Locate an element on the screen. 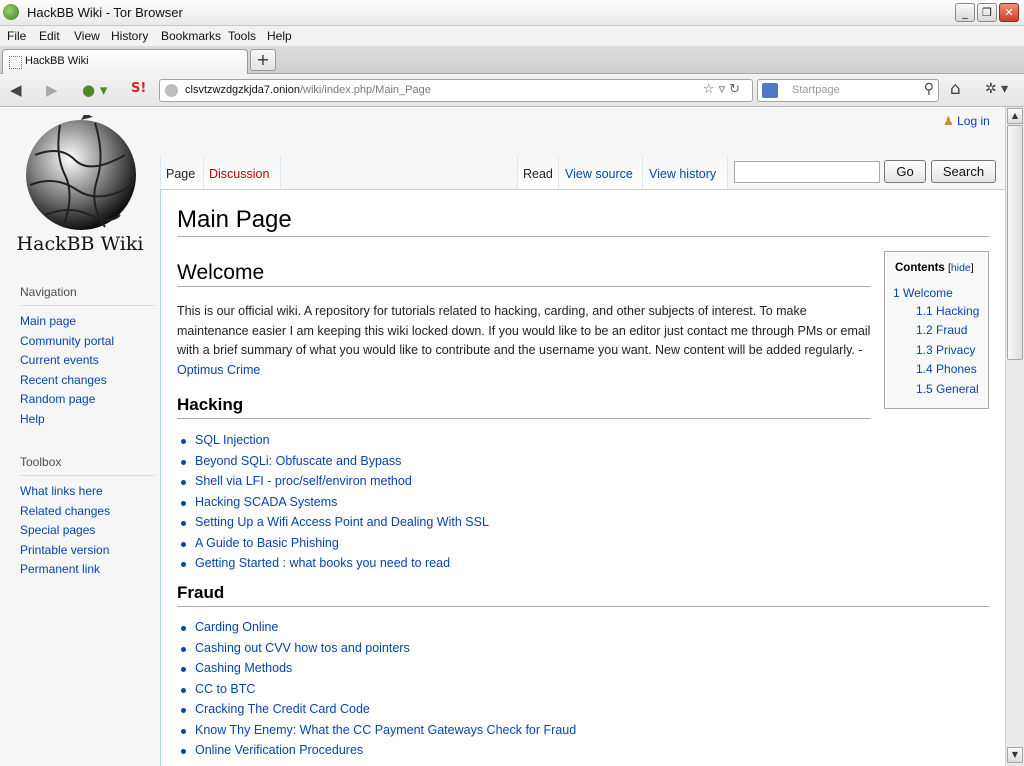 The image size is (1024, 766). toolbox-link: What links here is located at coordinates (87, 492).